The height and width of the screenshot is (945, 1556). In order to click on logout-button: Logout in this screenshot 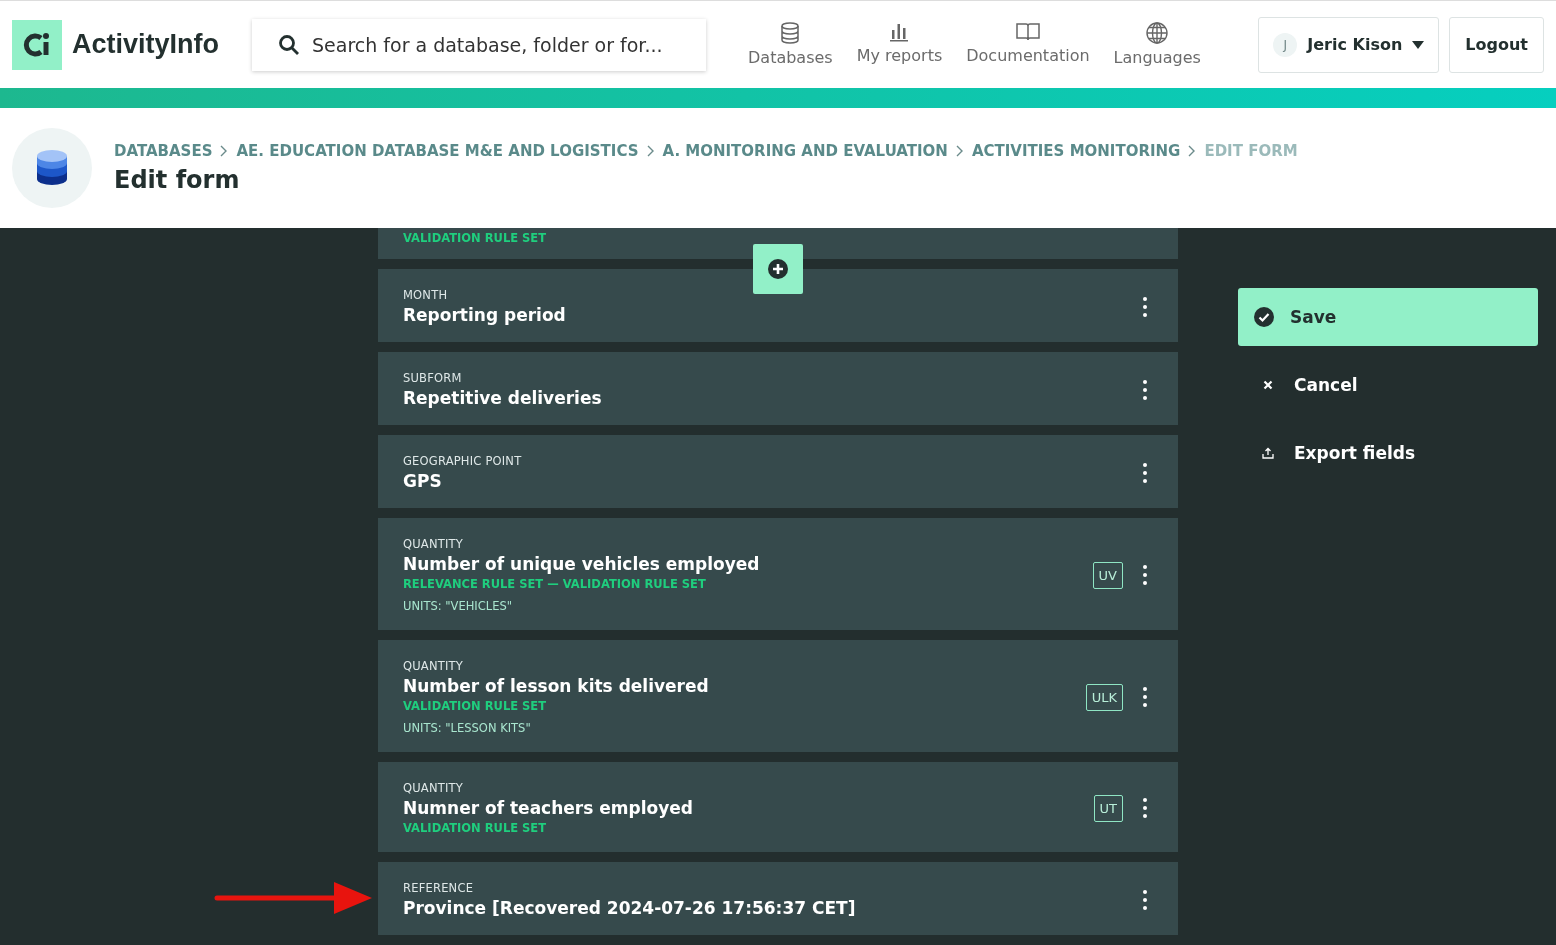, I will do `click(1496, 44)`.